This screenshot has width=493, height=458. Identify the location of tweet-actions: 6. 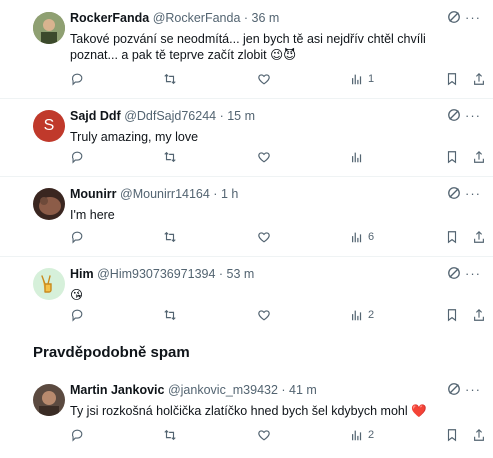
(280, 238).